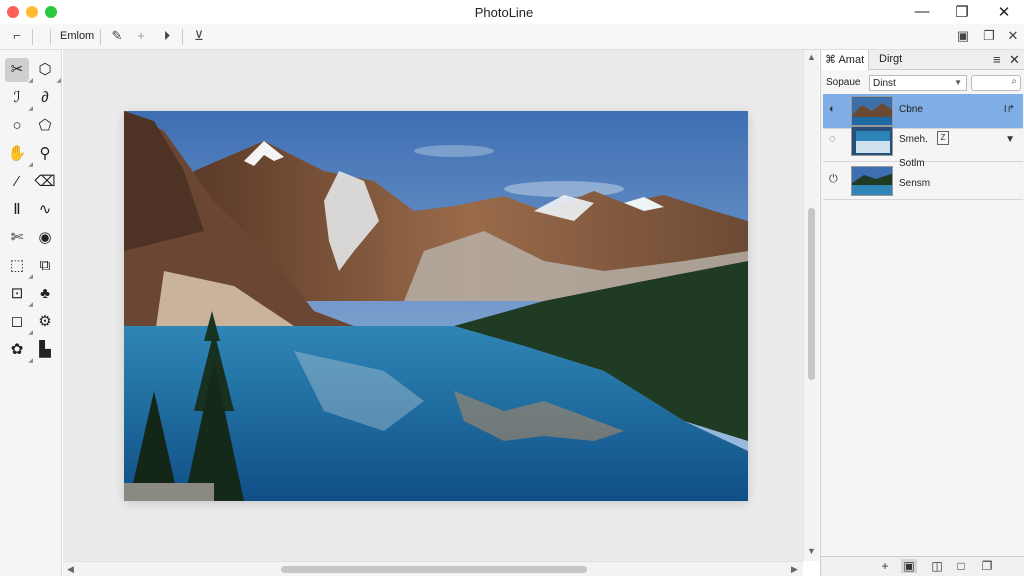 The width and height of the screenshot is (1024, 576). Describe the element at coordinates (943, 138) in the screenshot. I see `layer-mask-badge: Z` at that location.